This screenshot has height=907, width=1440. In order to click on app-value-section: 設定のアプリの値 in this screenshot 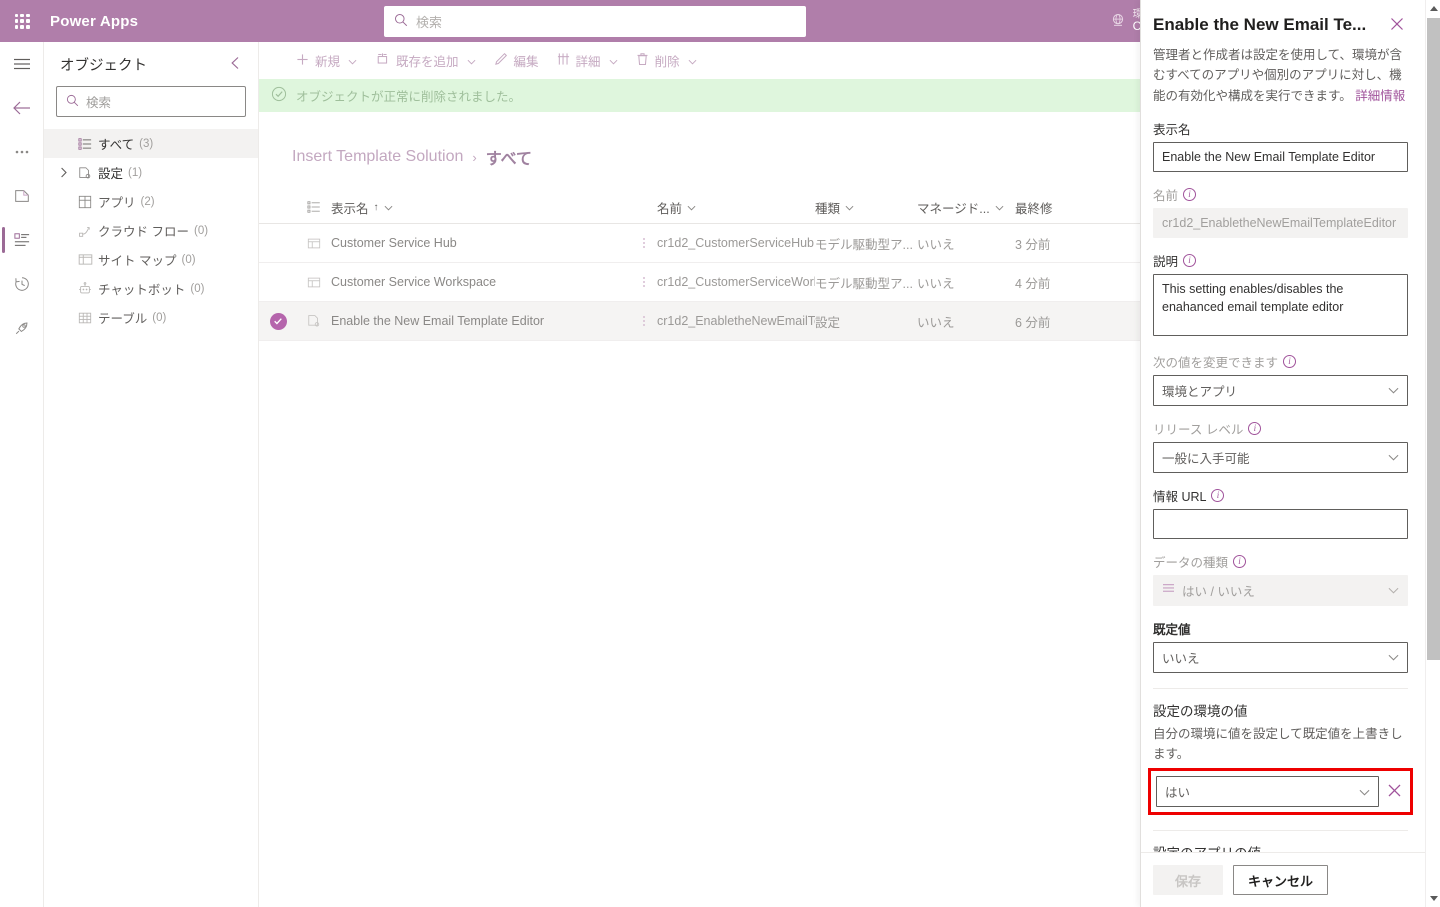, I will do `click(1280, 847)`.